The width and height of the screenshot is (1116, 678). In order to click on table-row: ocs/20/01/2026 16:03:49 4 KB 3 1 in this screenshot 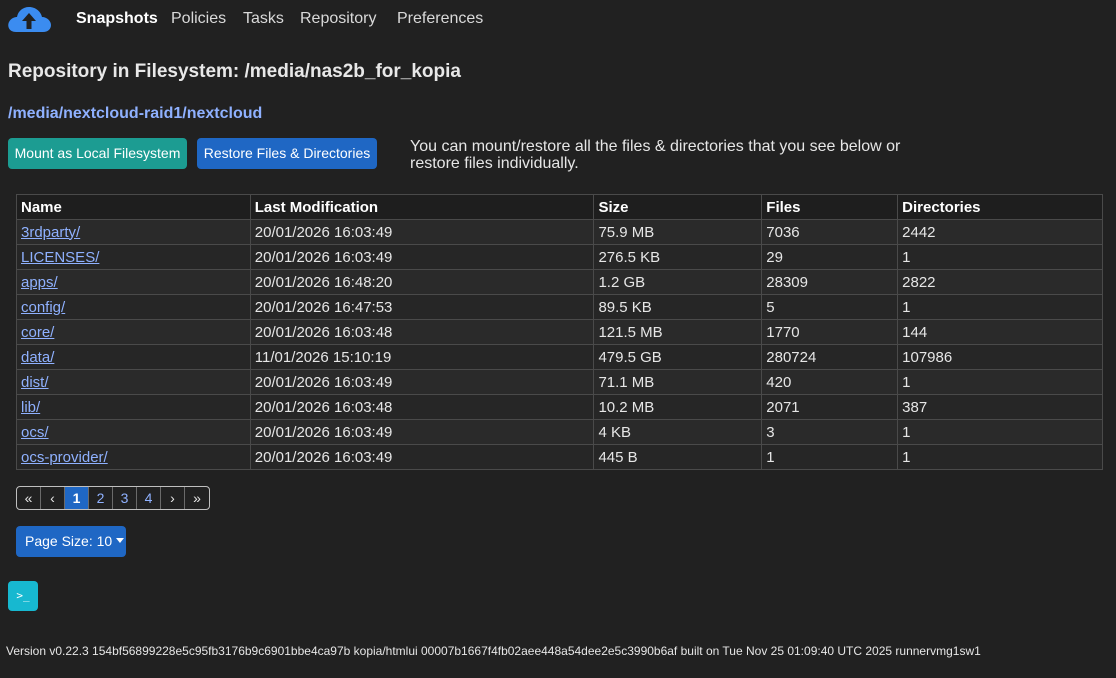, I will do `click(559, 432)`.